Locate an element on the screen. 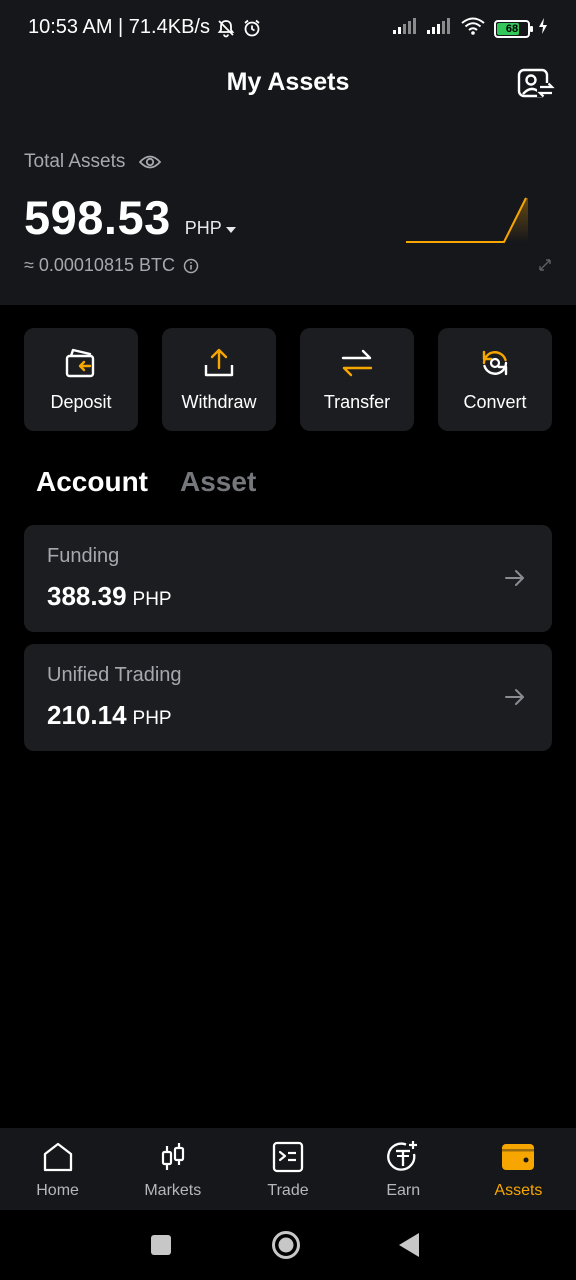 The width and height of the screenshot is (576, 1280). account-balance: 388.39 PHP is located at coordinates (109, 596).